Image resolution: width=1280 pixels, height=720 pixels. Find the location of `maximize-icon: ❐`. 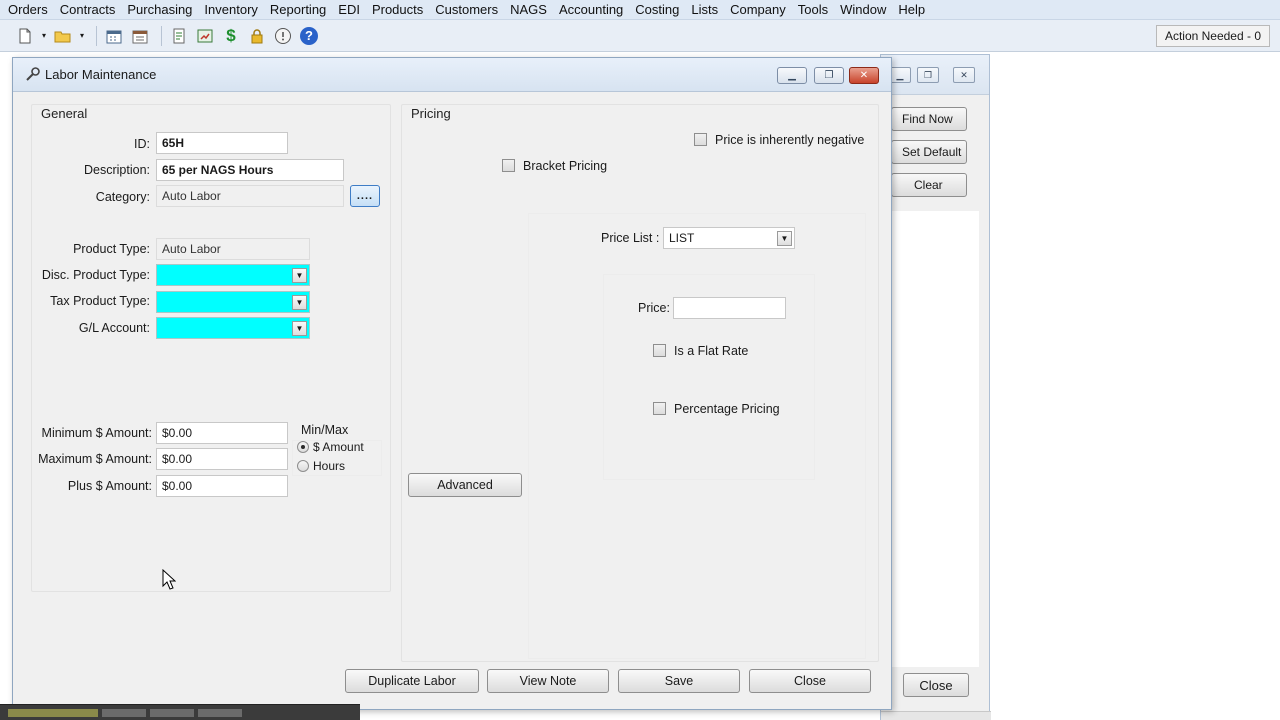

maximize-icon: ❐ is located at coordinates (829, 75).